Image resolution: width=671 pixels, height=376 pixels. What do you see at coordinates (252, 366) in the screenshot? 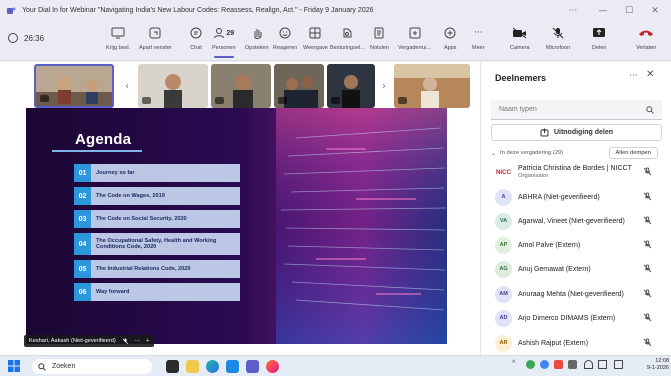
I see `teams-taskbar-icon` at bounding box center [252, 366].